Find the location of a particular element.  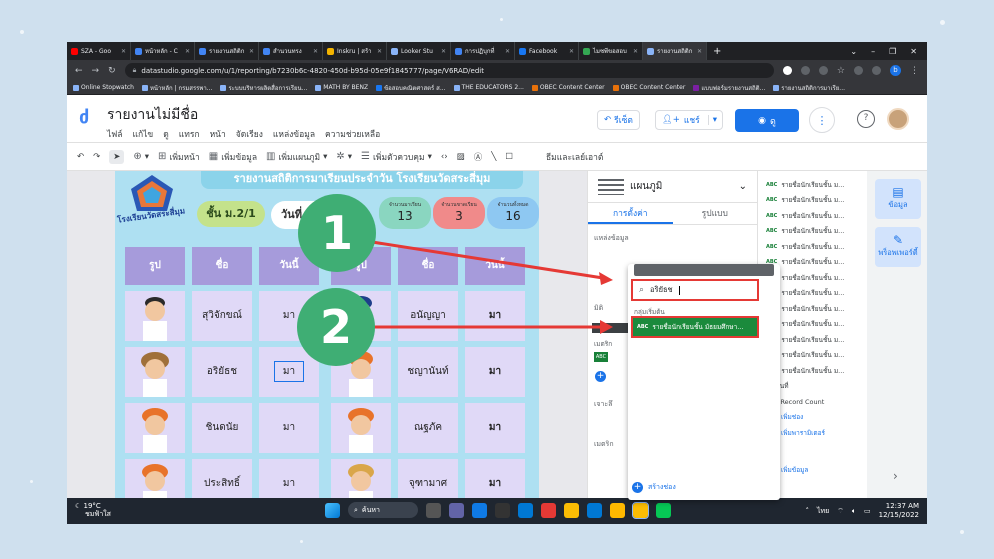

annotation-arrows is located at coordinates (492, 287).